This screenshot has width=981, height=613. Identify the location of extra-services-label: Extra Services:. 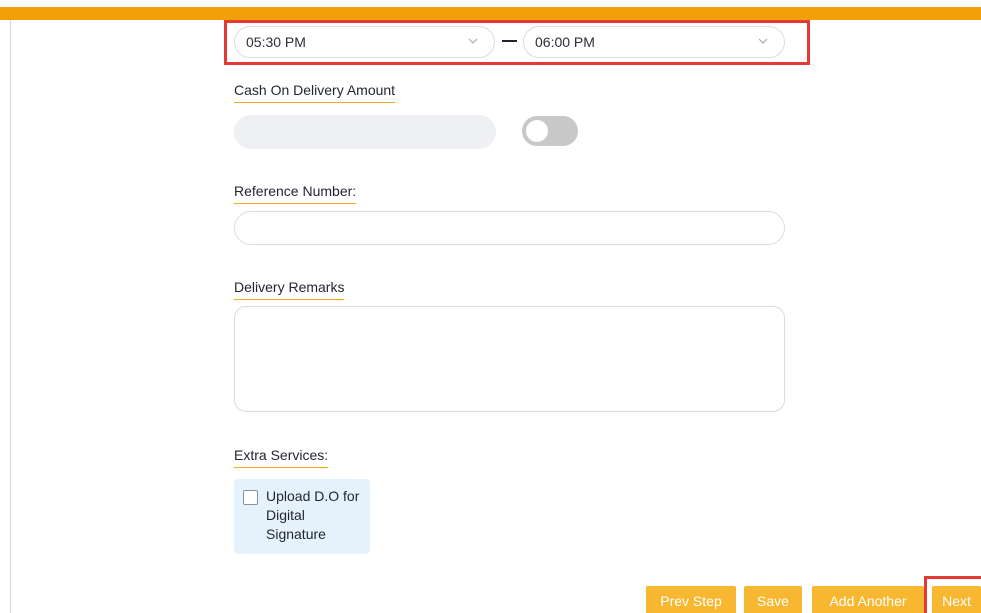
(281, 457).